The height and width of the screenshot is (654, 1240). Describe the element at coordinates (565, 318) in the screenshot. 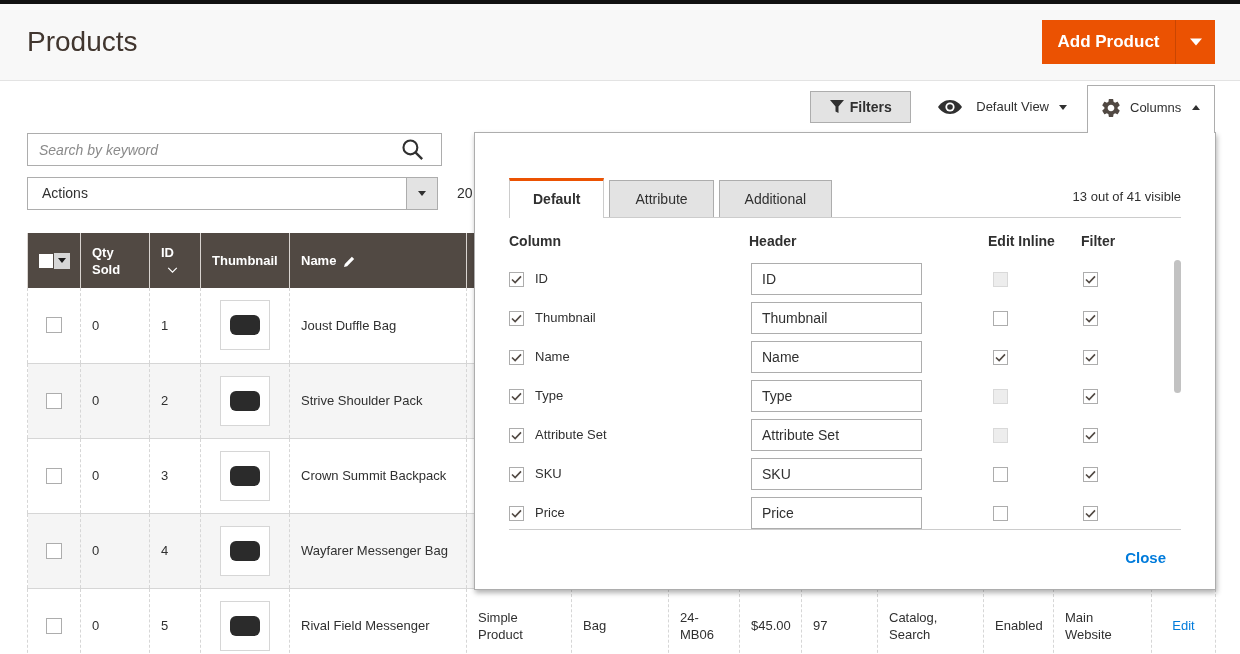

I see `column-label: Thumbnail` at that location.